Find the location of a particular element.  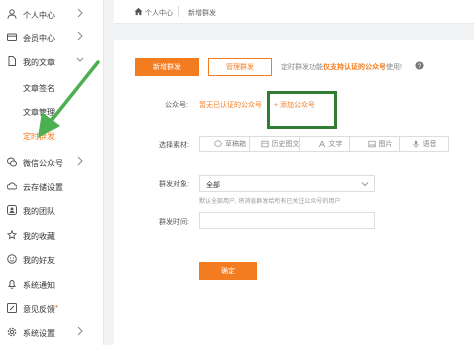

history-icon is located at coordinates (264, 144).